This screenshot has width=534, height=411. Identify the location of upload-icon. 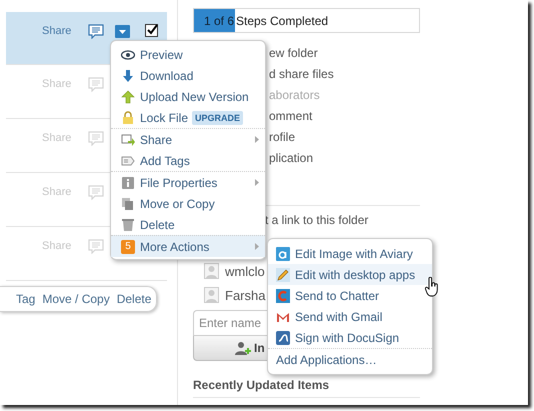
(128, 97).